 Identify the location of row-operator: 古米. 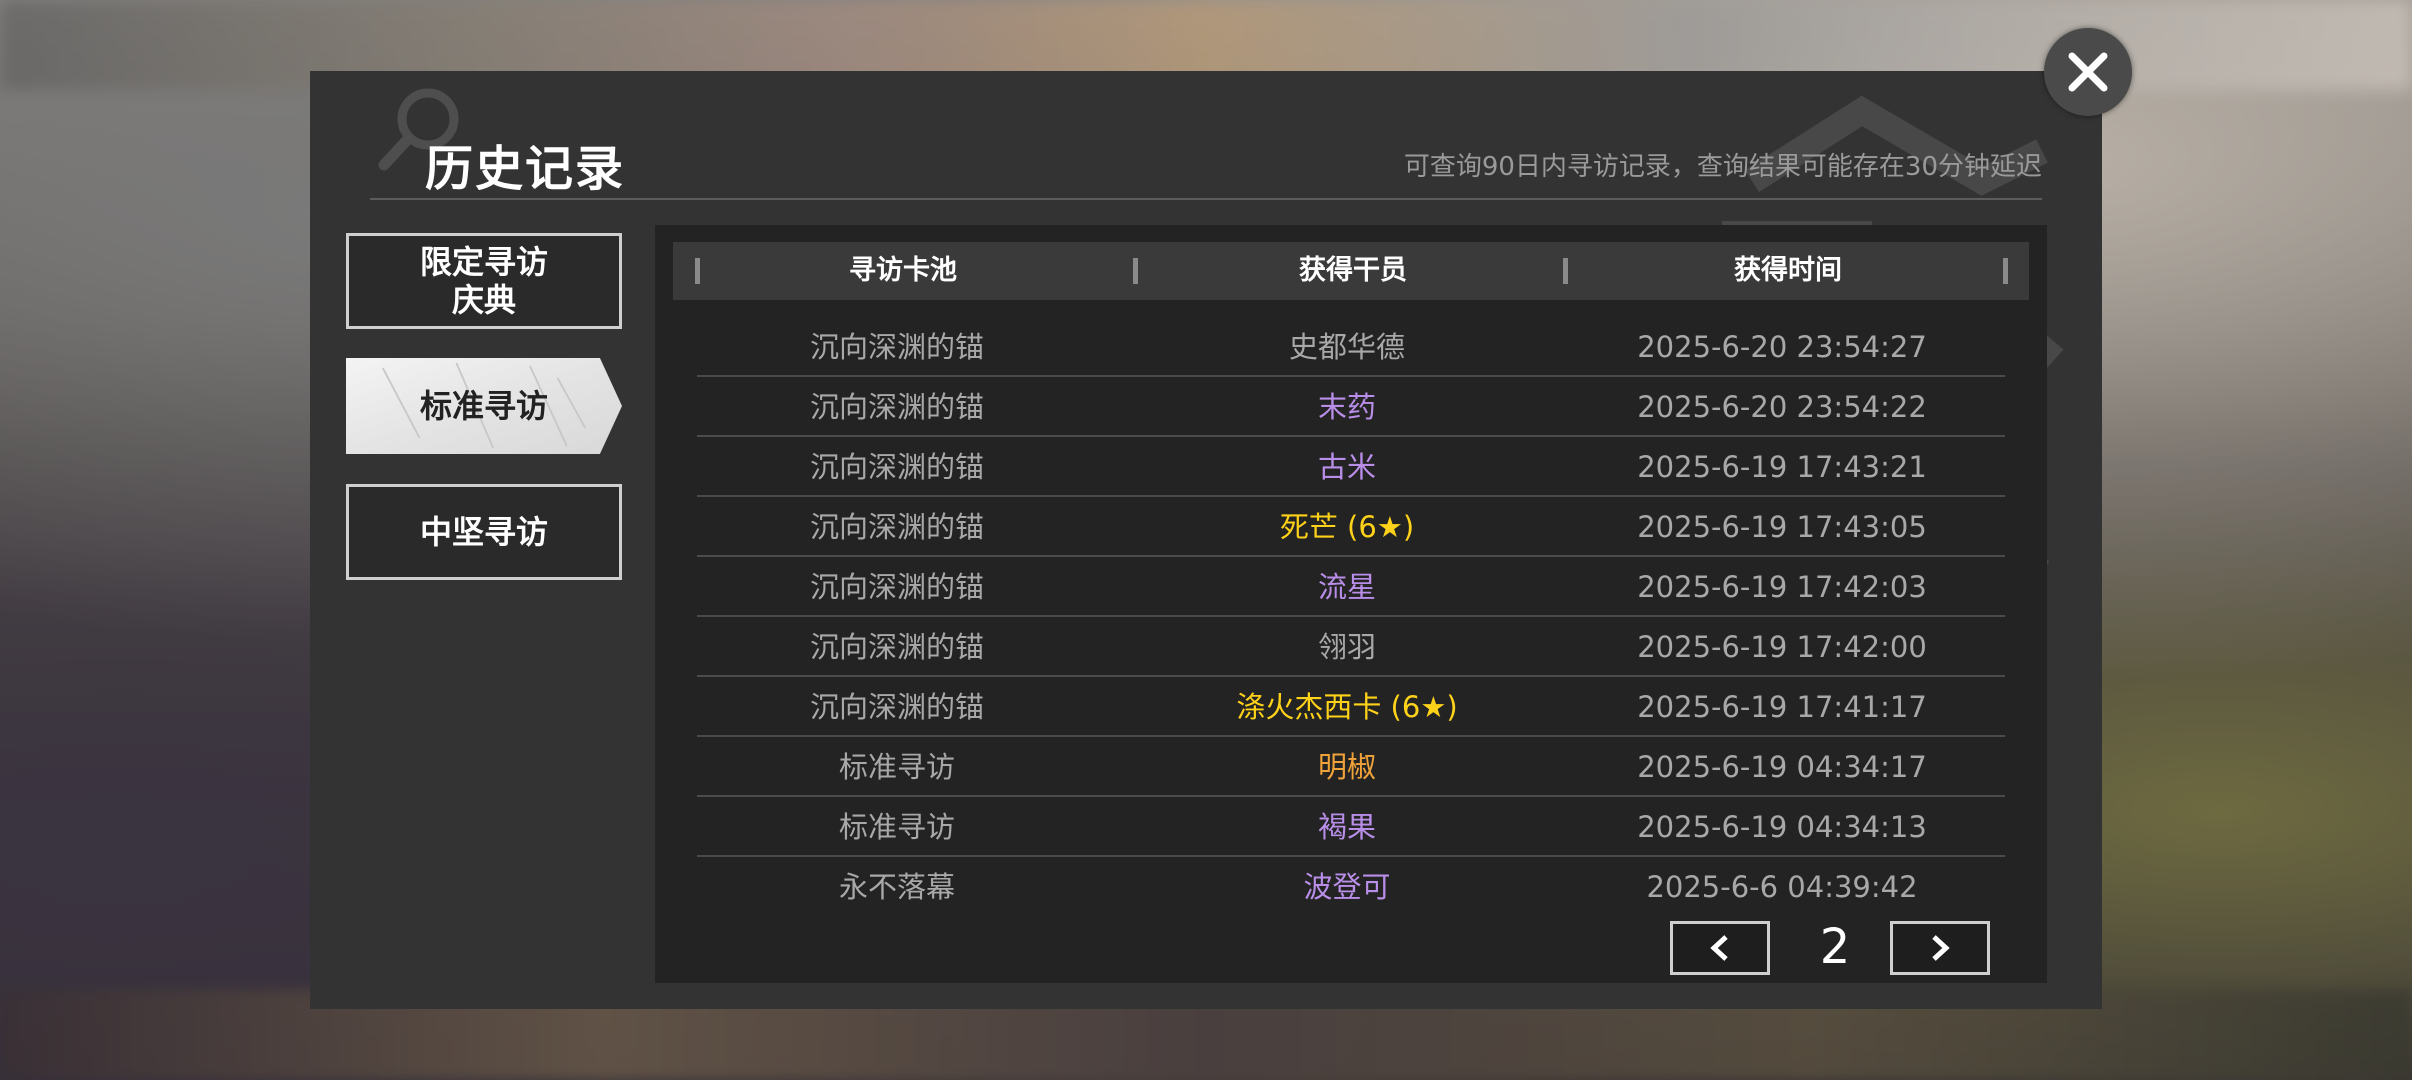
(1346, 467).